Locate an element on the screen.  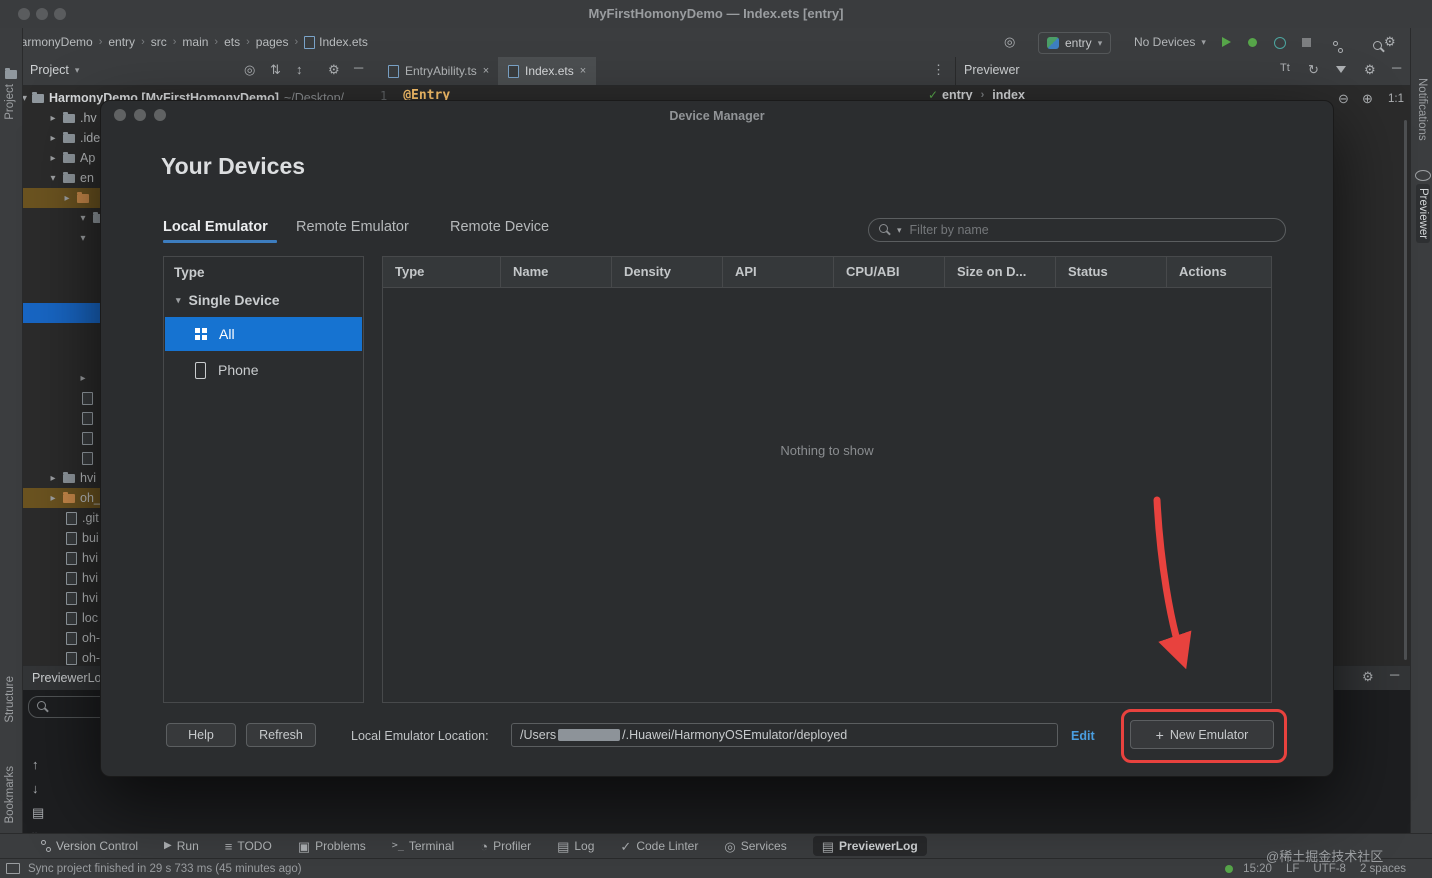
scroll-up-icon: ↑ is located at coordinates (35, 764).